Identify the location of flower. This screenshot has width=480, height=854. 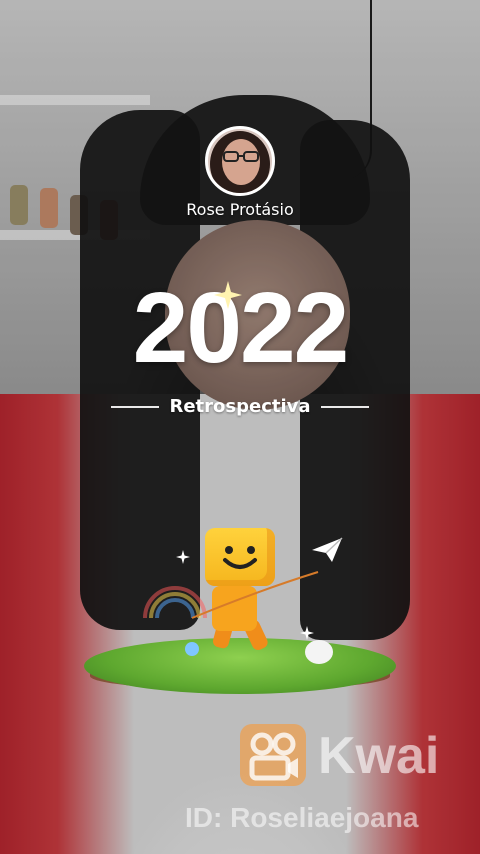
(192, 649).